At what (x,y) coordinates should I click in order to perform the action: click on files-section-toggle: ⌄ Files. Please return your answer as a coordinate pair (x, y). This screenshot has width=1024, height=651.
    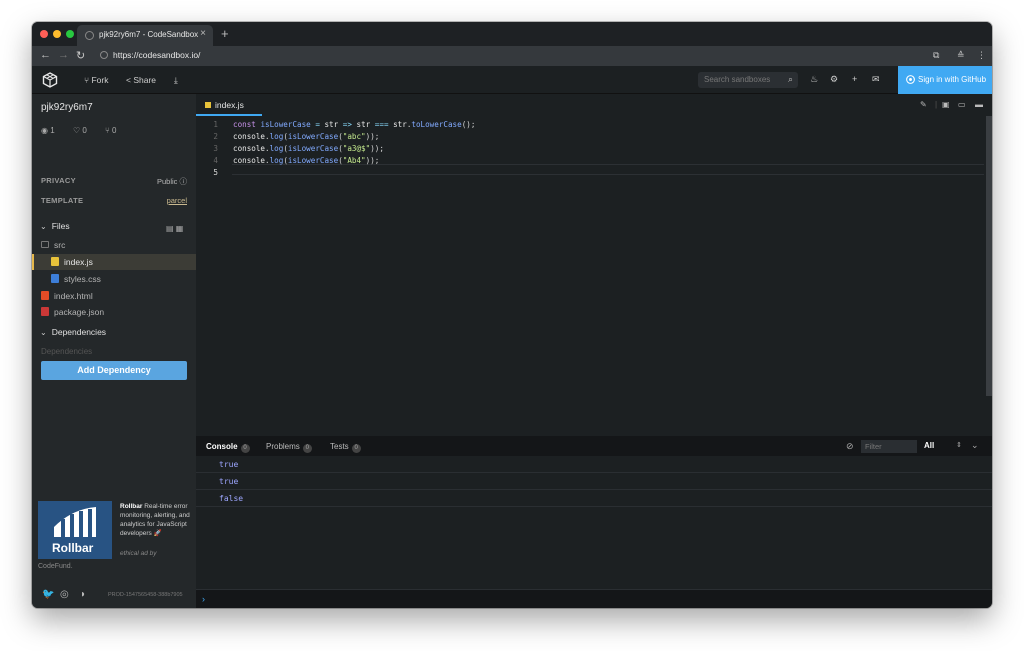
    Looking at the image, I should click on (55, 226).